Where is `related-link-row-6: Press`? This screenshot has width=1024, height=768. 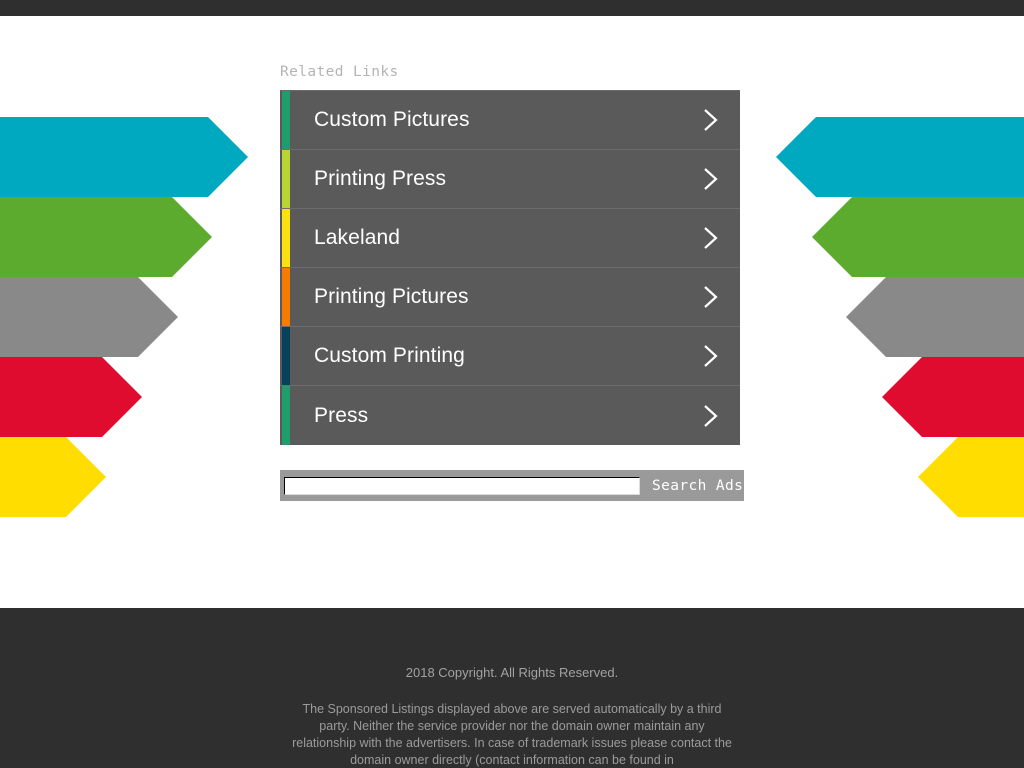 related-link-row-6: Press is located at coordinates (510, 415).